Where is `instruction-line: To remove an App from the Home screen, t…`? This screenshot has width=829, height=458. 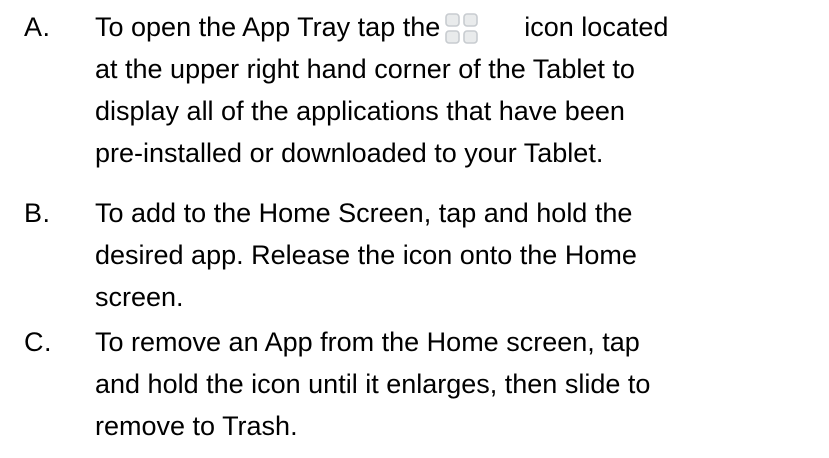 instruction-line: To remove an App from the Home screen, t… is located at coordinates (367, 342).